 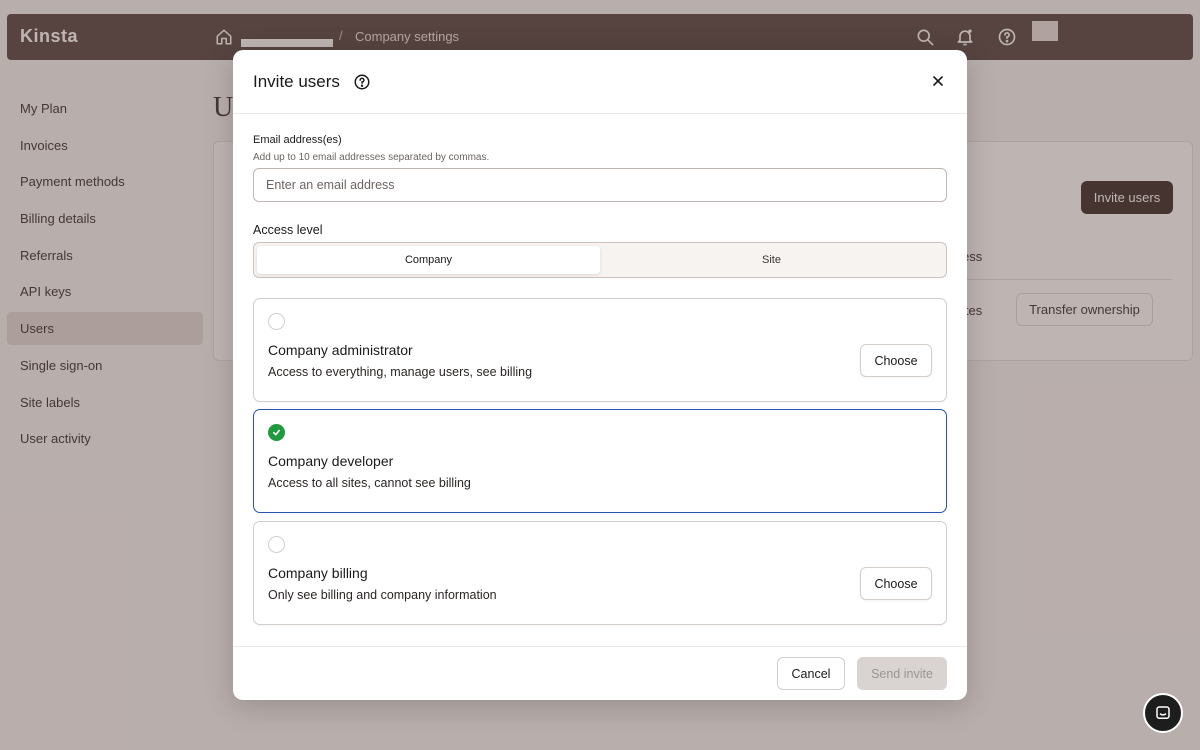 I want to click on chat-icon, so click(x=1163, y=712).